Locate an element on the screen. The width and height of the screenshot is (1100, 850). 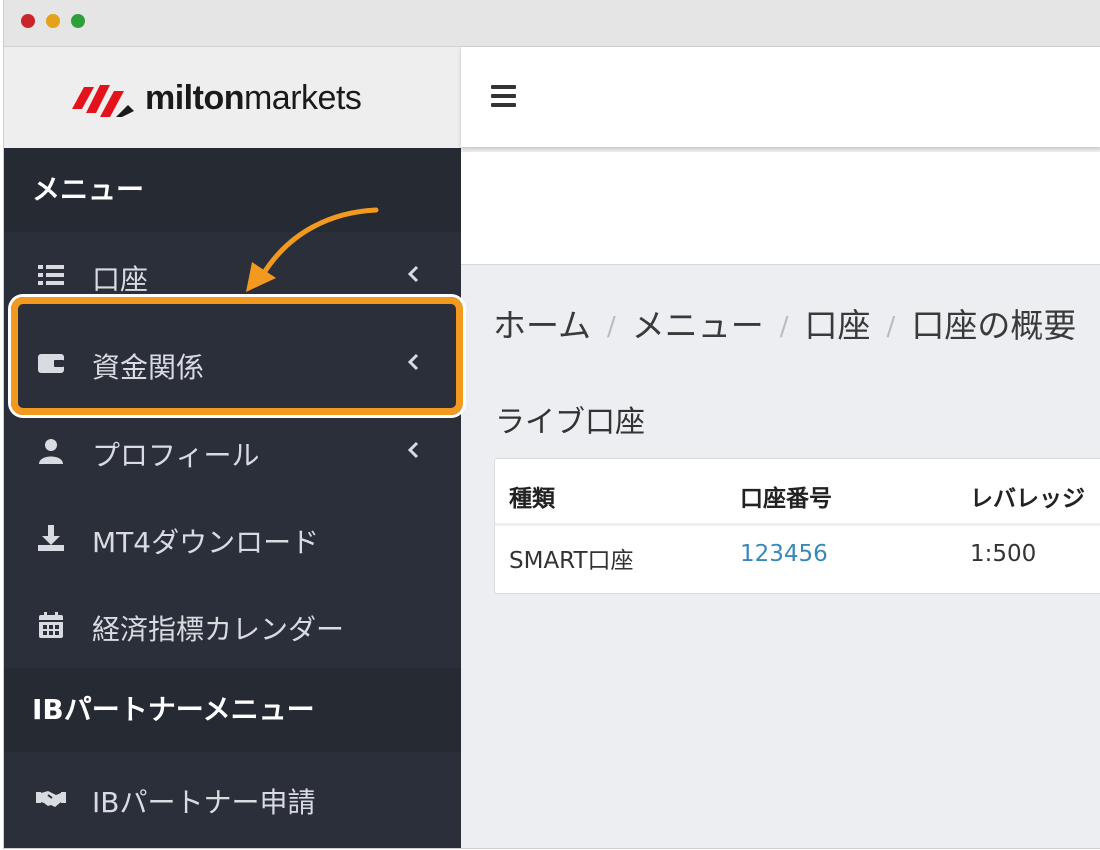
sidebar-item-label: IBパートナー申請 is located at coordinates (204, 802).